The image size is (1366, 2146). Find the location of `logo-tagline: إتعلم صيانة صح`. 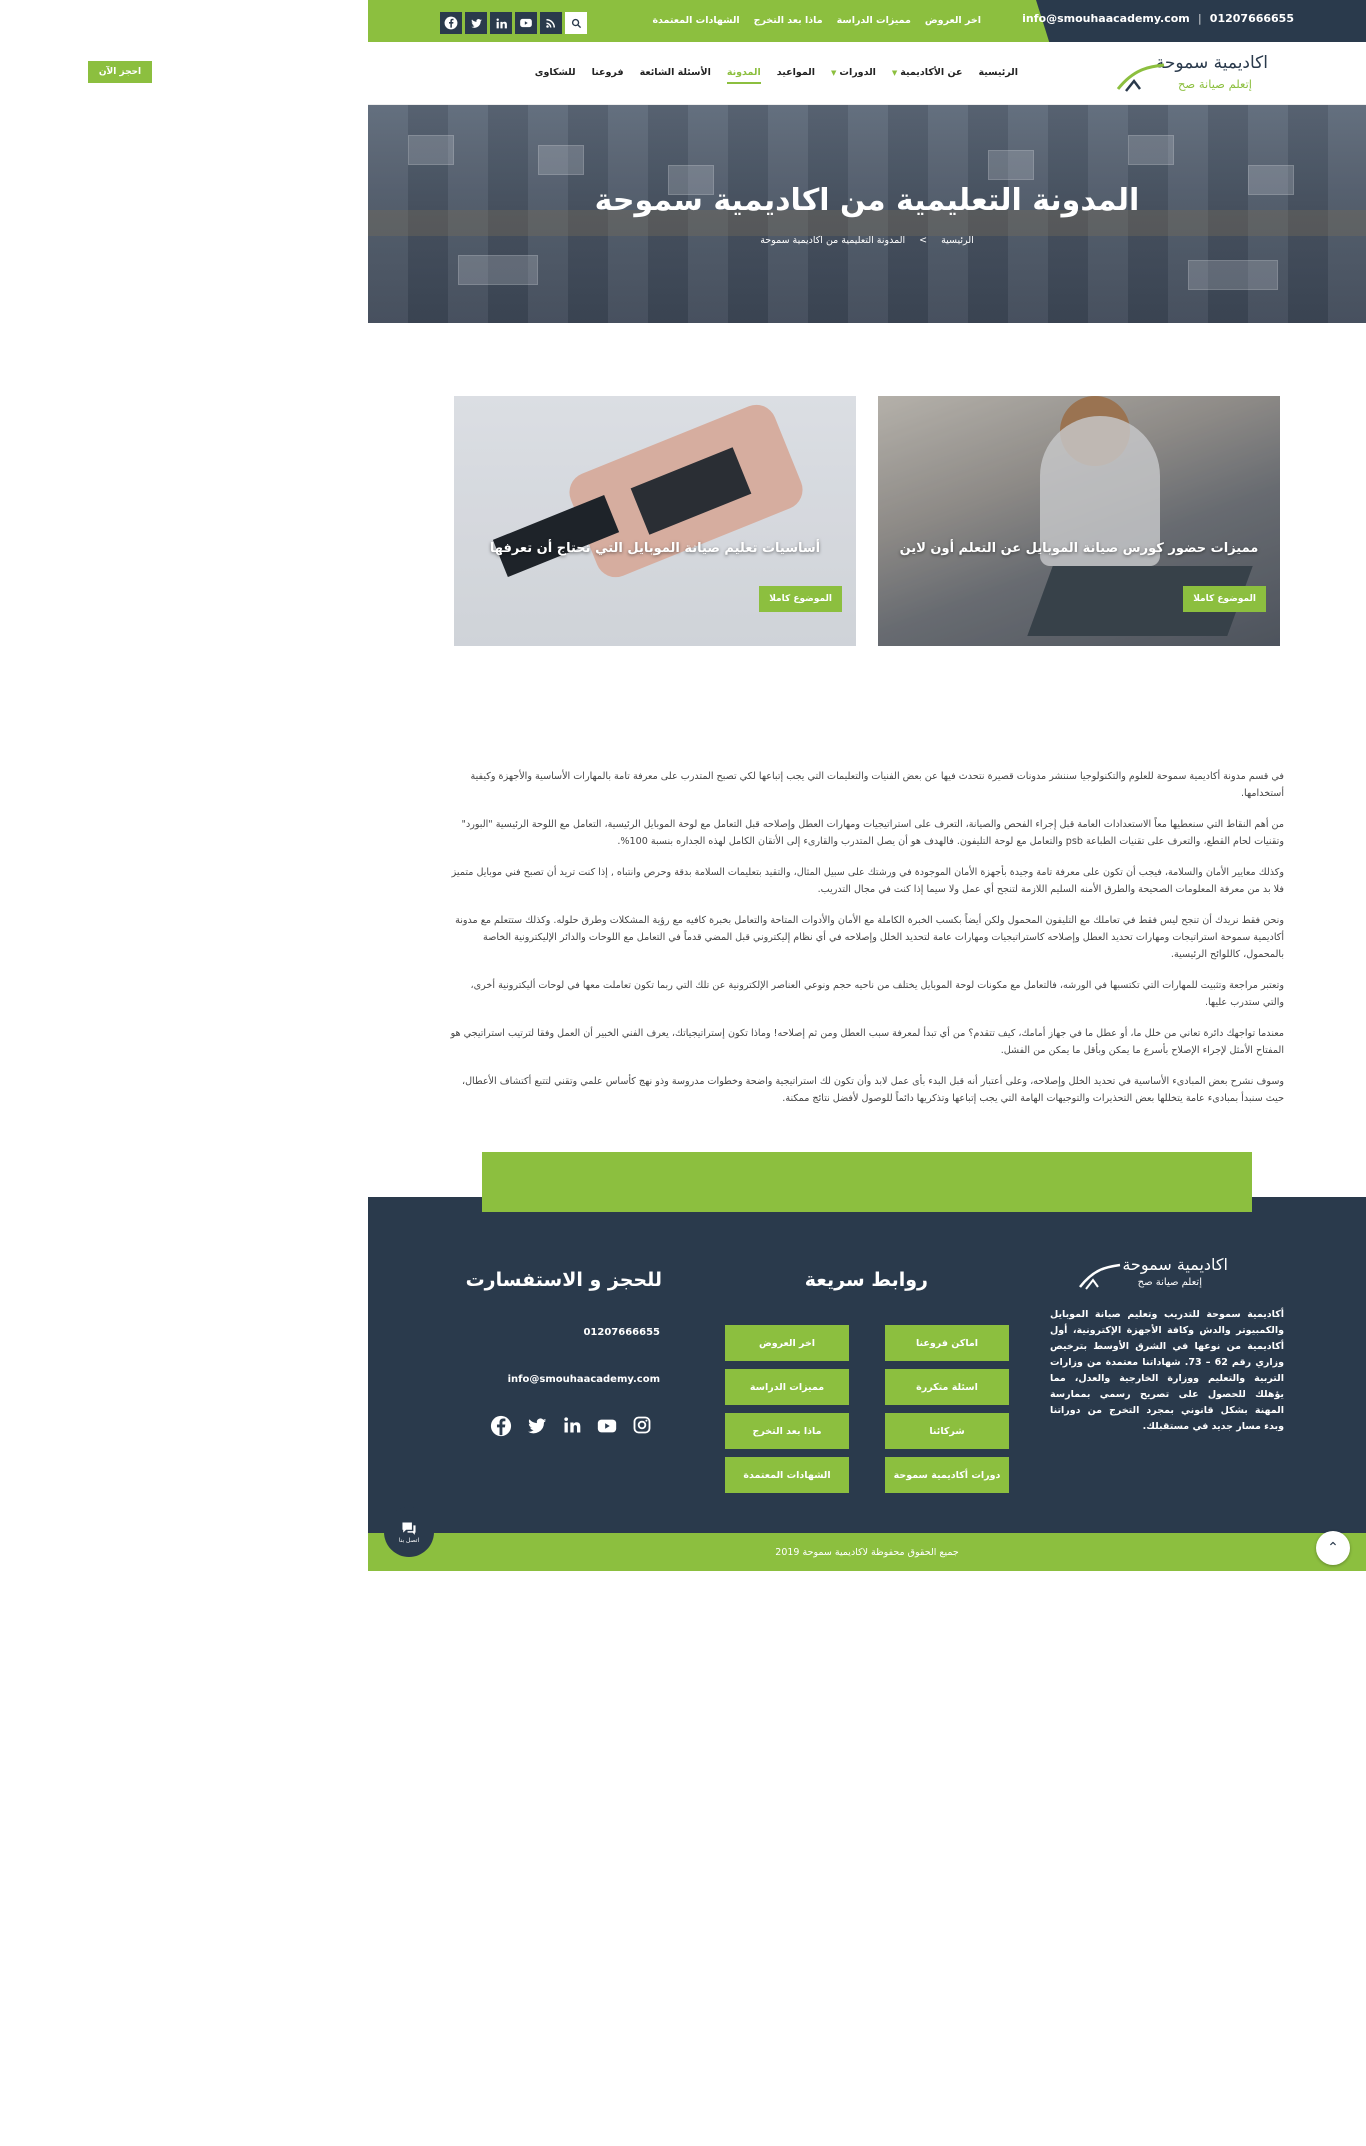

logo-tagline: إتعلم صيانة صح is located at coordinates (1214, 84).